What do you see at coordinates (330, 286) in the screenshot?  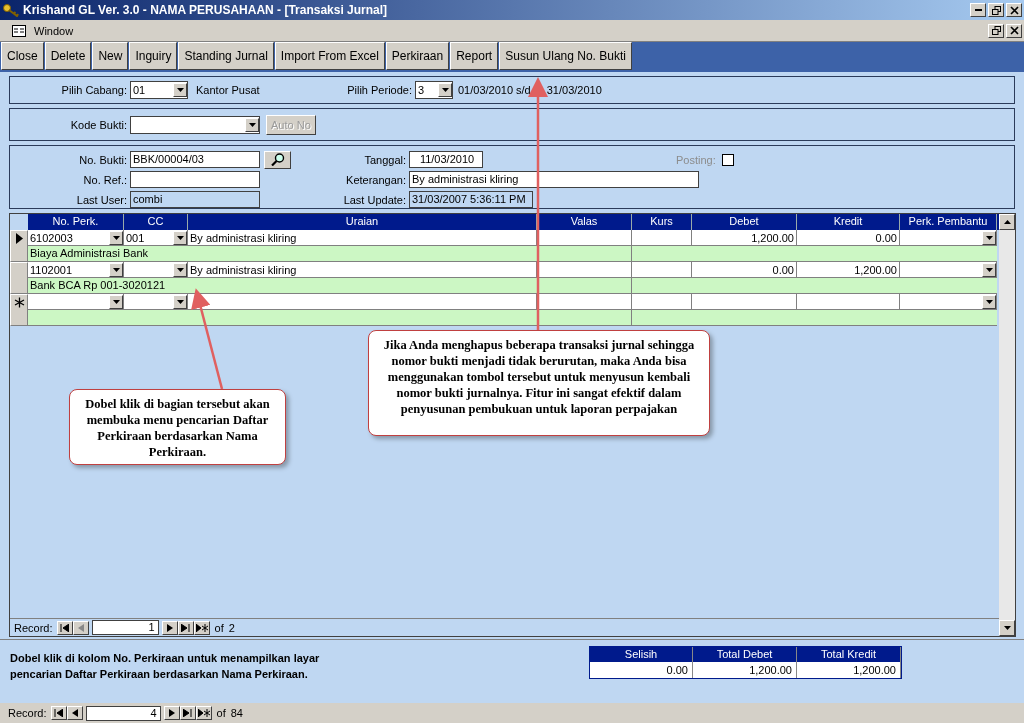 I see `account-name-cell: Bank BCA Rp 001-3020121` at bounding box center [330, 286].